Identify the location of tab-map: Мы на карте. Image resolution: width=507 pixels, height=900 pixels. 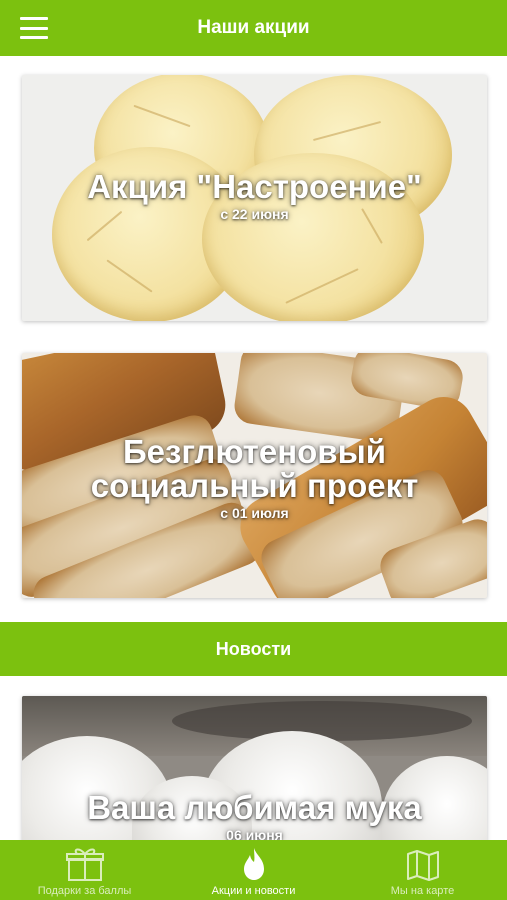
(422, 870).